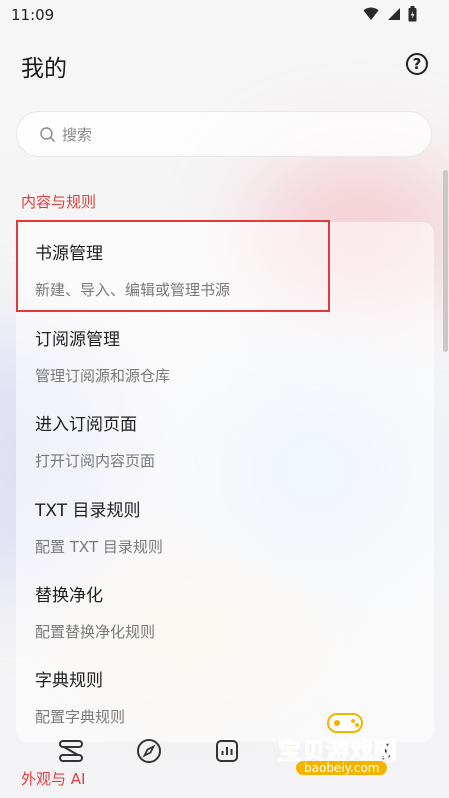  I want to click on item-title: 订阅源管理, so click(77, 340).